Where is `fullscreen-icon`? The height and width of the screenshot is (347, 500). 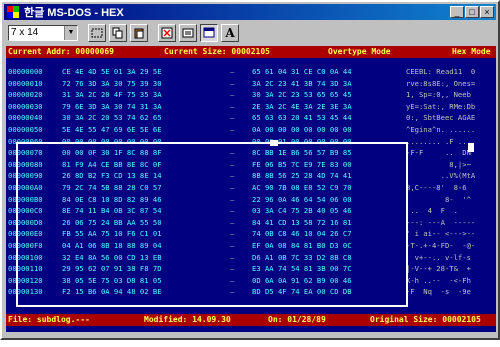 fullscreen-icon is located at coordinates (167, 33).